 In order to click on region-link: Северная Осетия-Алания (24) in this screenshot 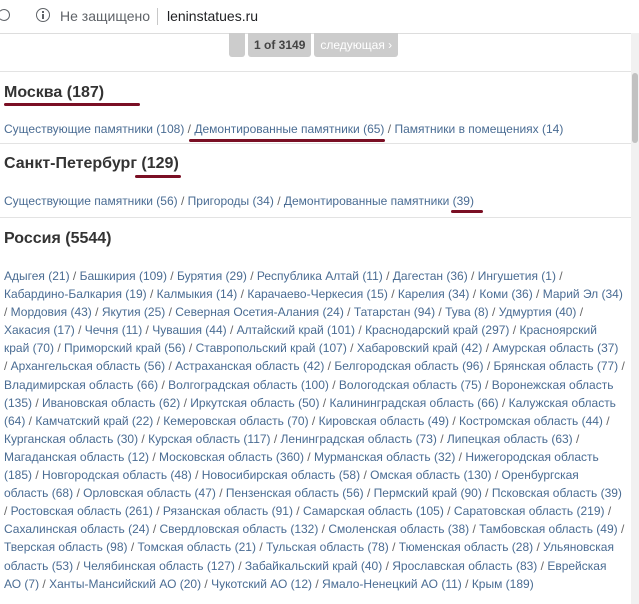, I will do `click(259, 312)`.